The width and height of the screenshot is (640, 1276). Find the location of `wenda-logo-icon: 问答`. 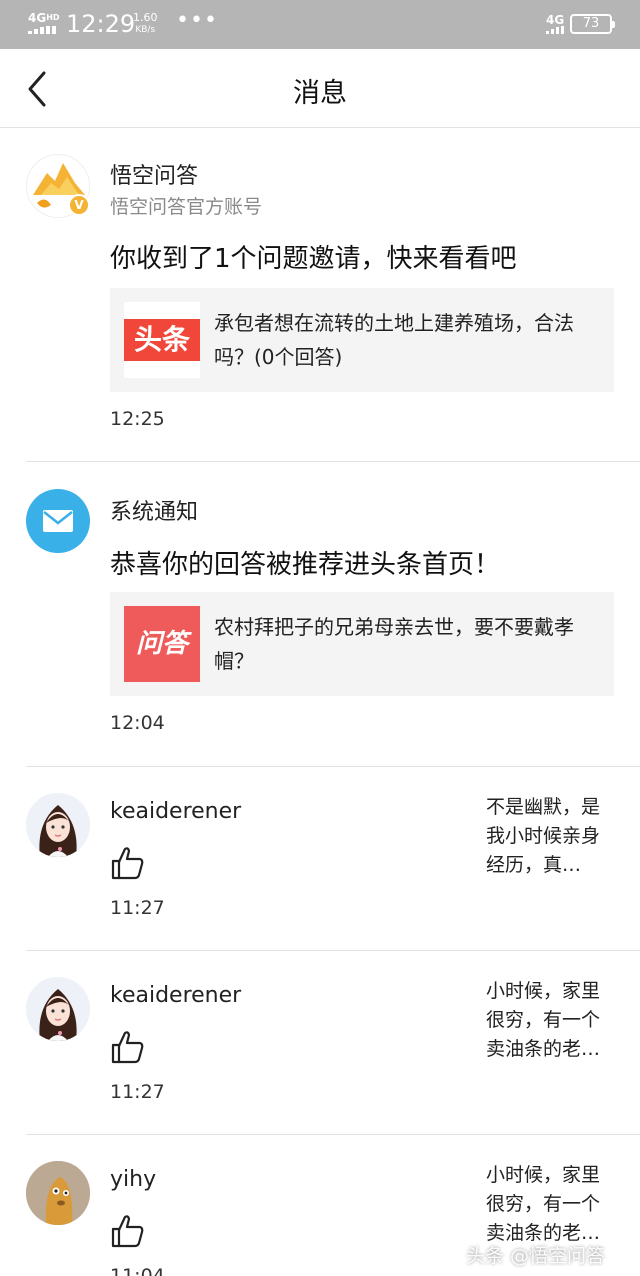

wenda-logo-icon: 问答 is located at coordinates (162, 644).